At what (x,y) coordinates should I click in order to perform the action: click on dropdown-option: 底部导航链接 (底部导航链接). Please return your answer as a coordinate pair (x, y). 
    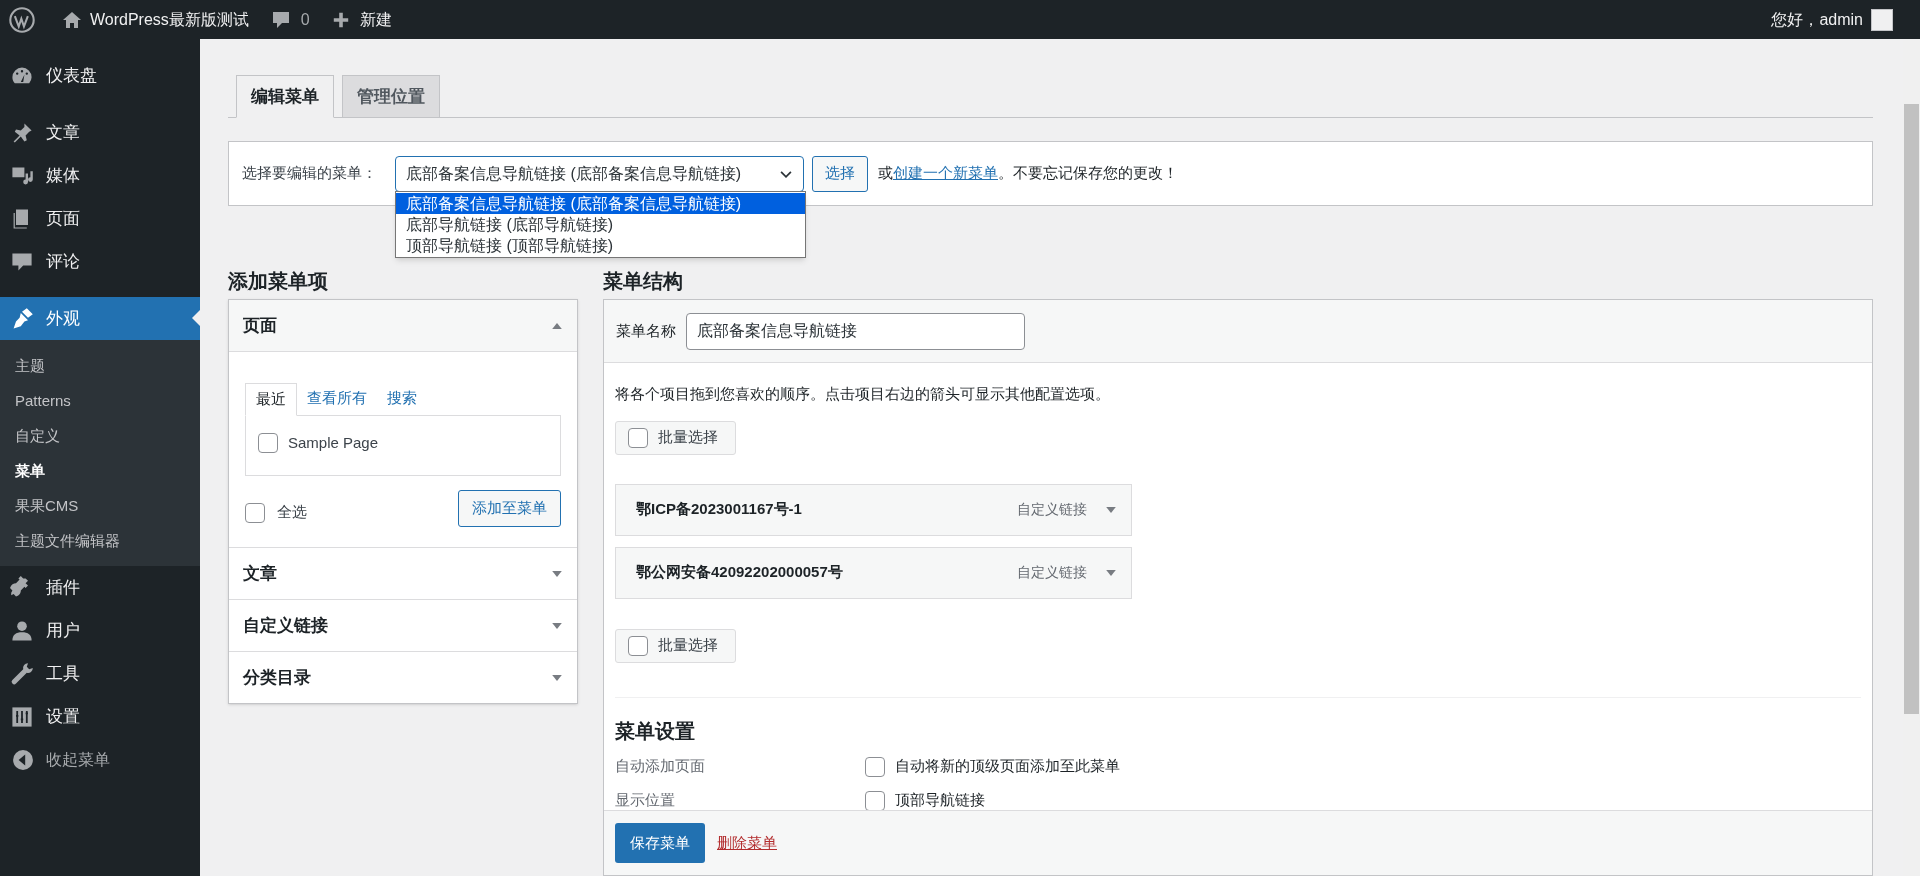
    Looking at the image, I should click on (600, 224).